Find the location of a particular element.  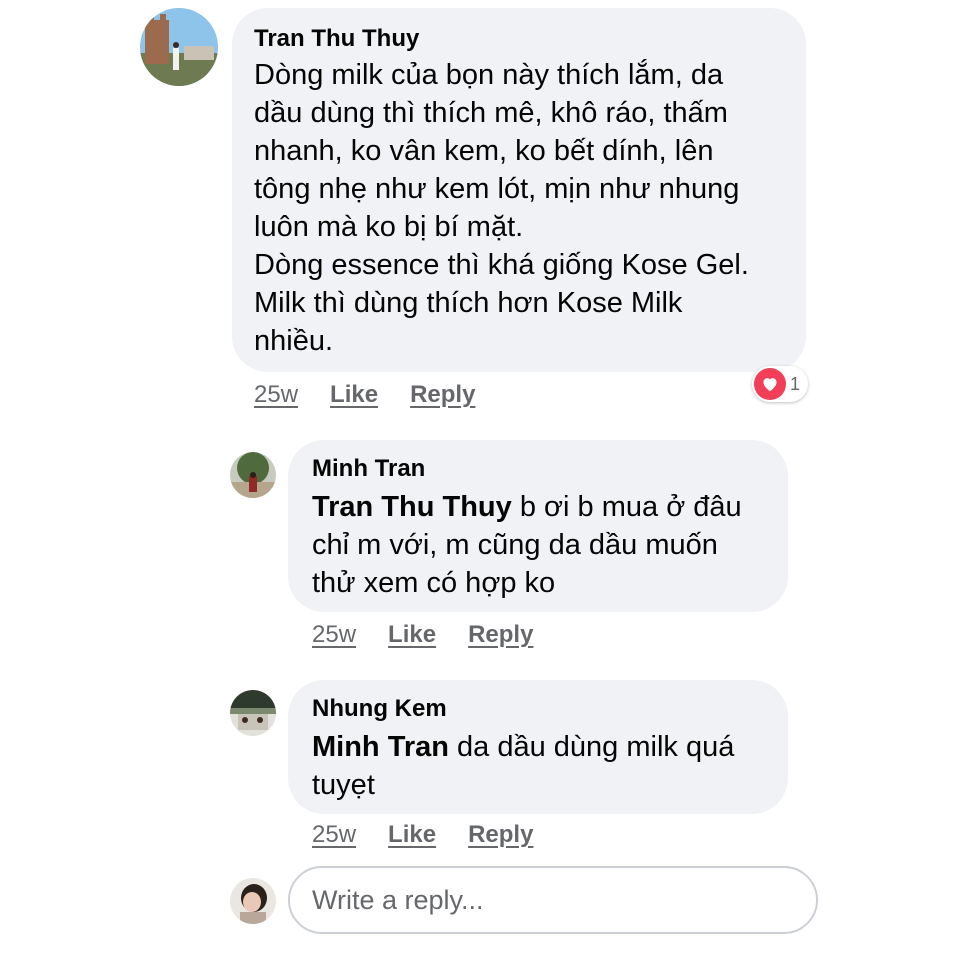

reaction-badge: 1 is located at coordinates (780, 384).